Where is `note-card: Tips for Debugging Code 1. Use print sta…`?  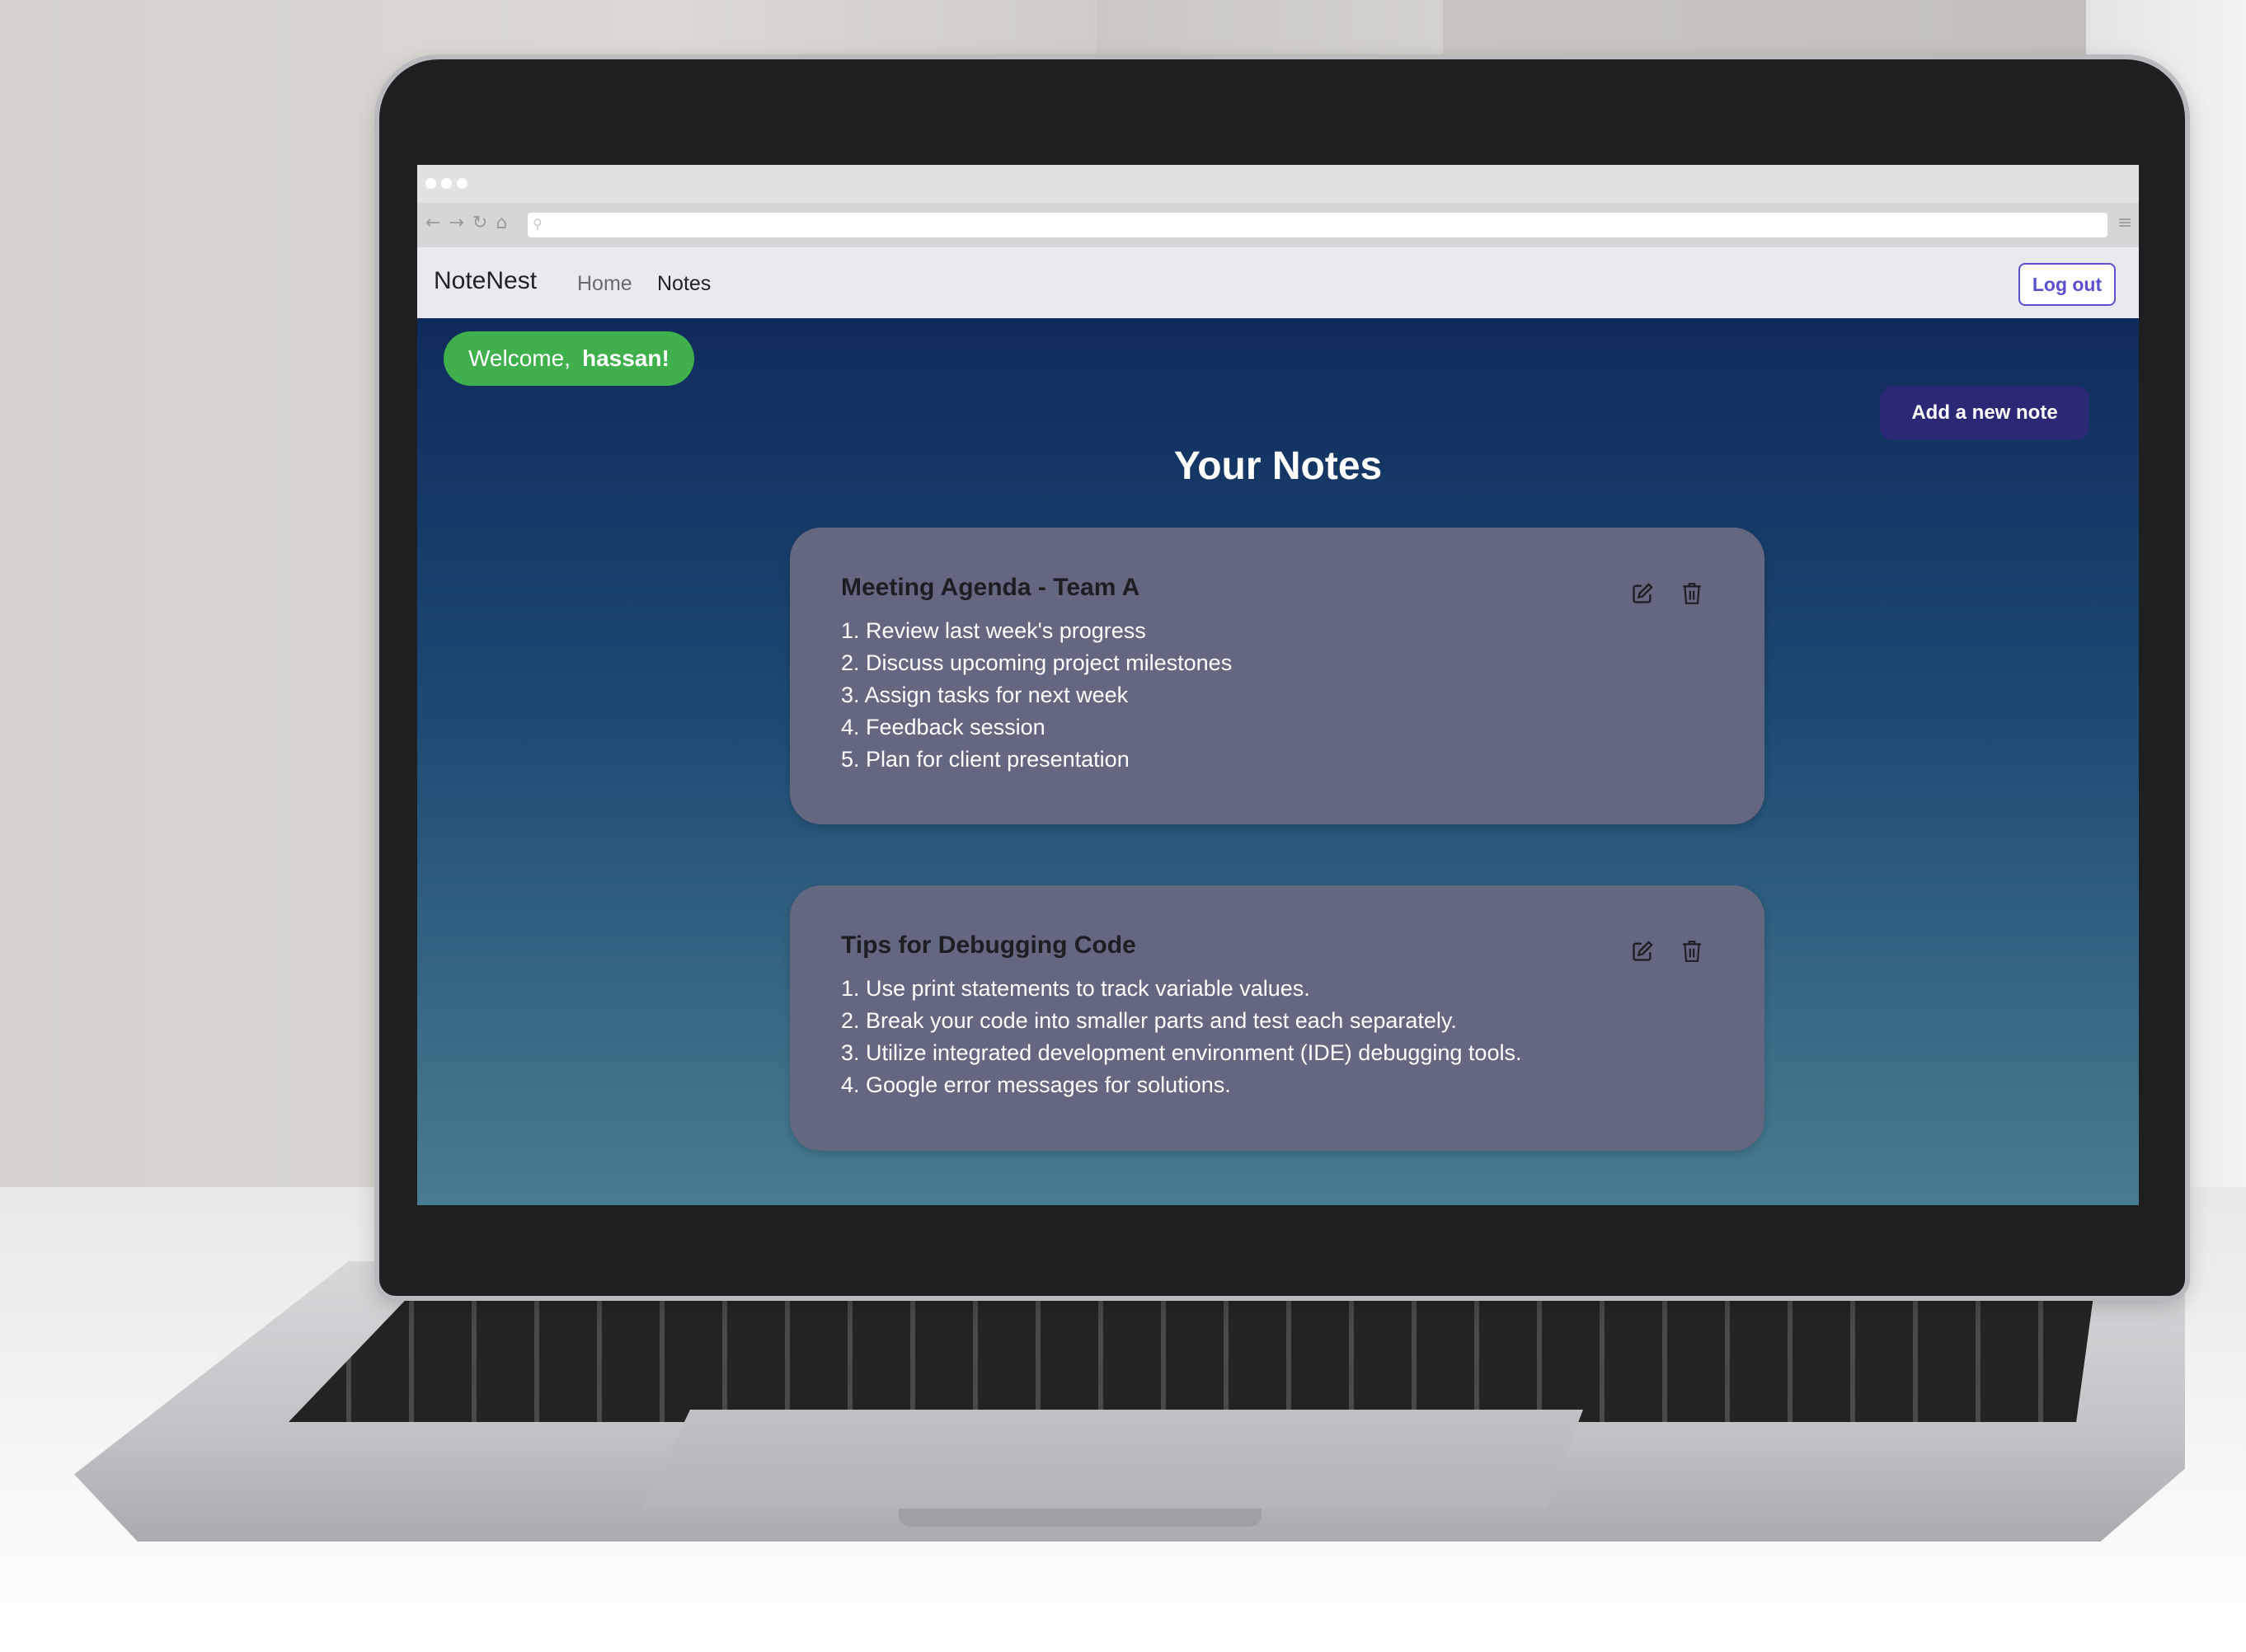 note-card: Tips for Debugging Code 1. Use print sta… is located at coordinates (1277, 1018).